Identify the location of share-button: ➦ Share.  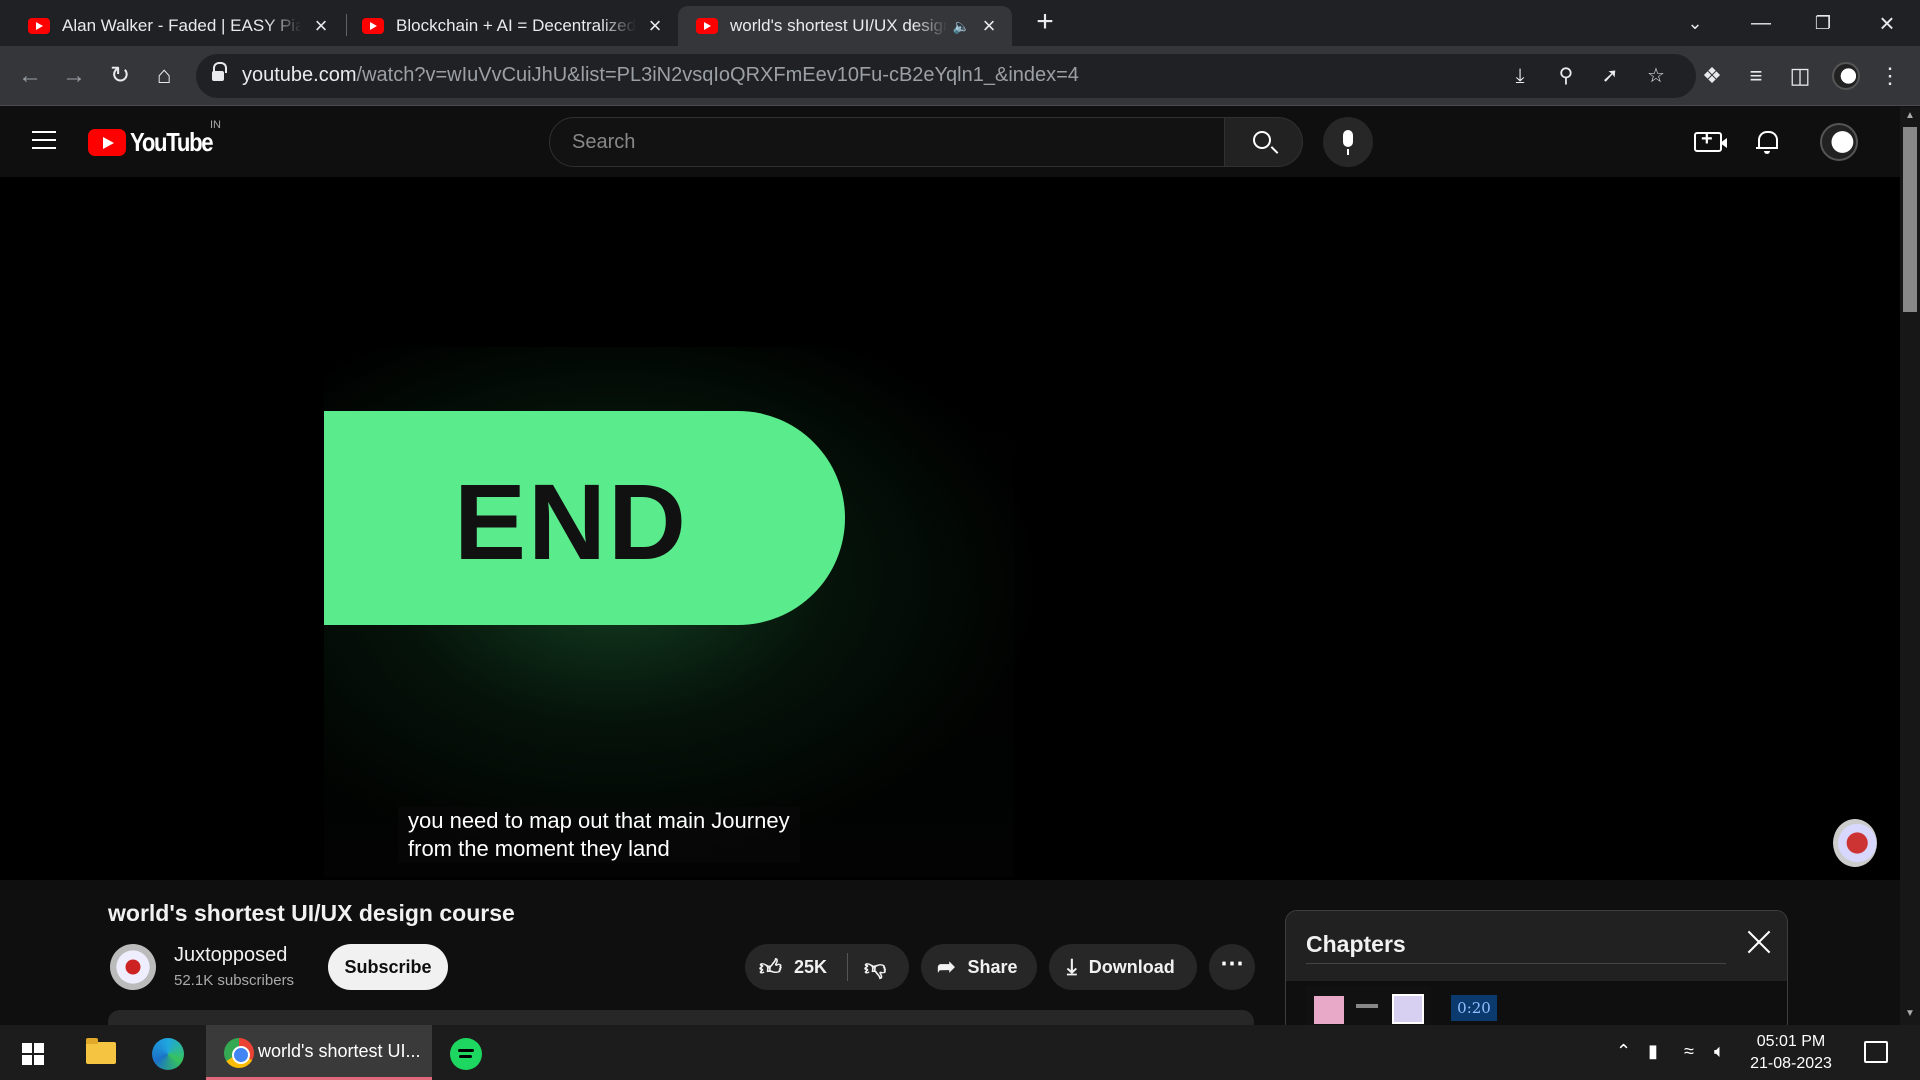
(979, 967).